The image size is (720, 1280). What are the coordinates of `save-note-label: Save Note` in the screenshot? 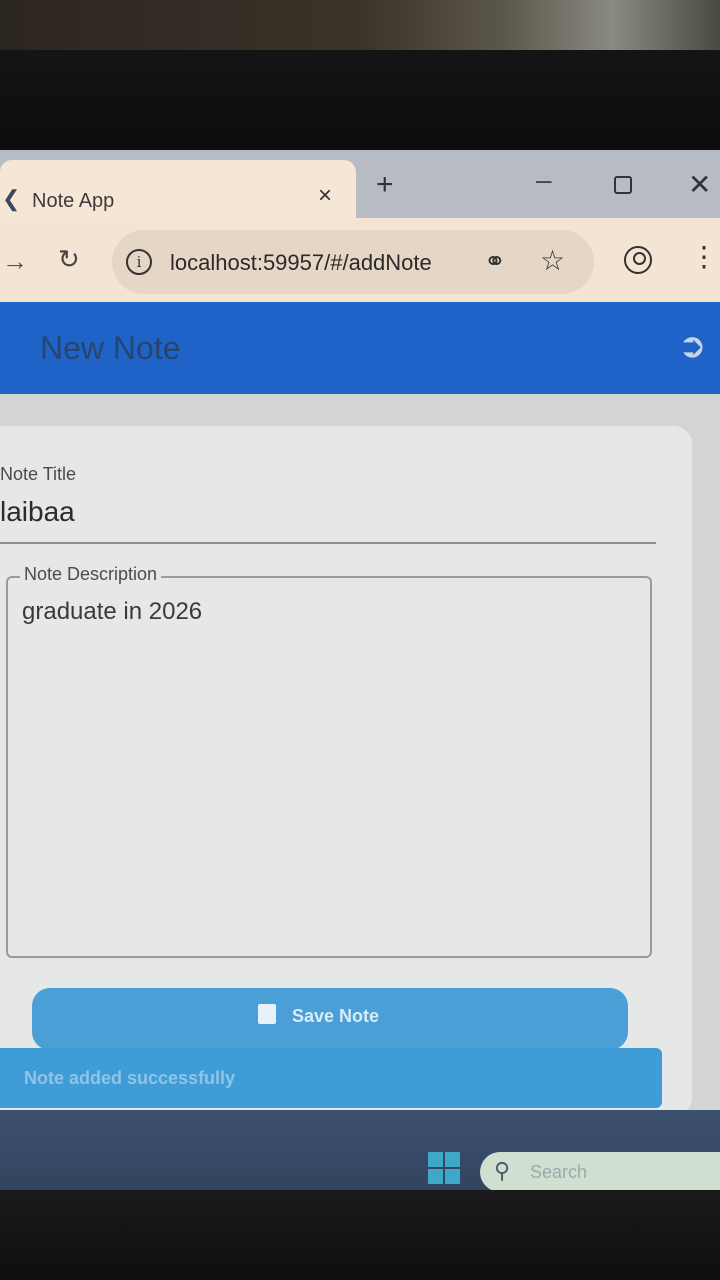 It's located at (336, 1016).